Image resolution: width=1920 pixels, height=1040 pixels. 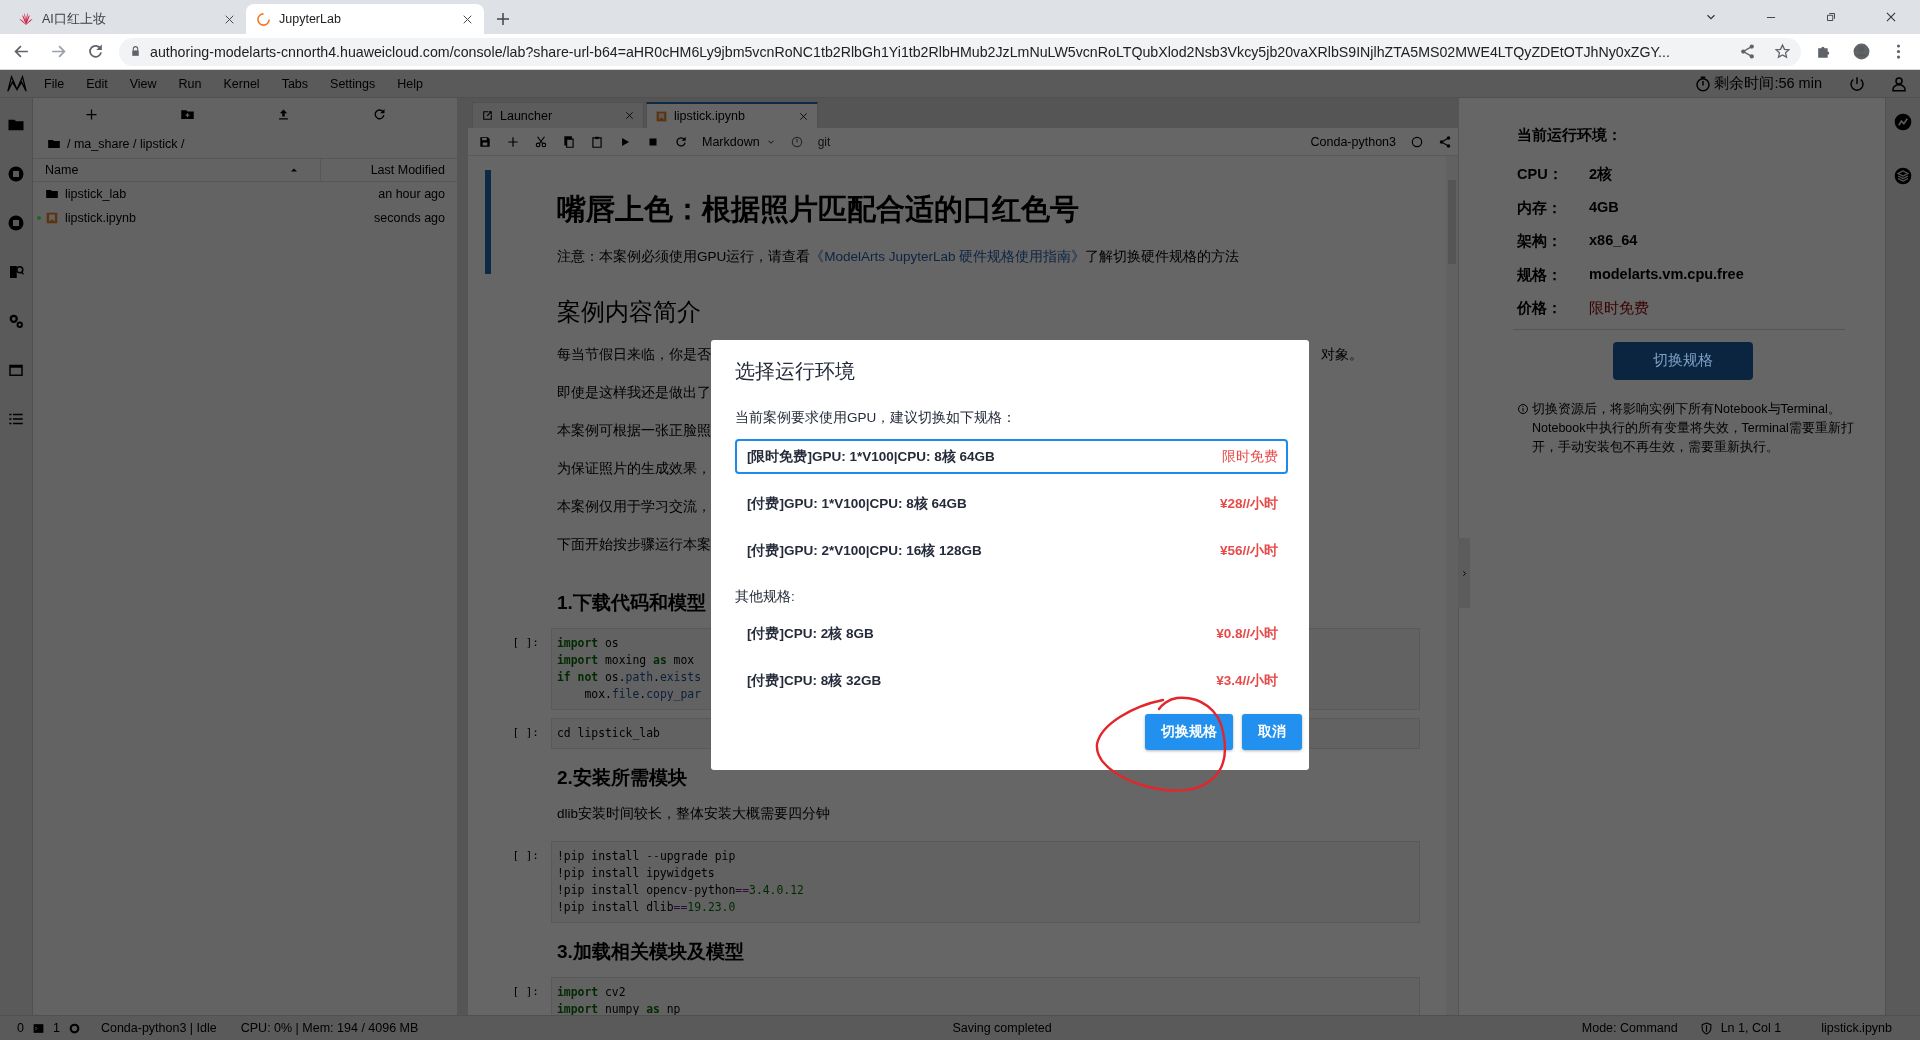 What do you see at coordinates (634, 431) in the screenshot?
I see `paragraph-text: 本案例可根据一张正脸照` at bounding box center [634, 431].